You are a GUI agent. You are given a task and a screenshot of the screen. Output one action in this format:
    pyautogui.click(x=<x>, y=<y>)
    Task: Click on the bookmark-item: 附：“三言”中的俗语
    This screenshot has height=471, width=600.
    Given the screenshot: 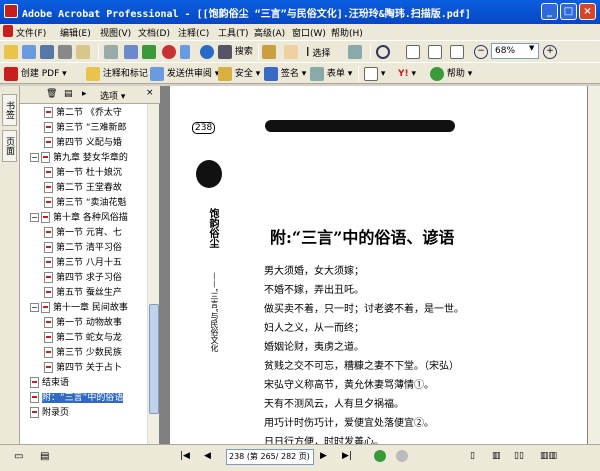 What is the action you would take?
    pyautogui.click(x=84, y=398)
    